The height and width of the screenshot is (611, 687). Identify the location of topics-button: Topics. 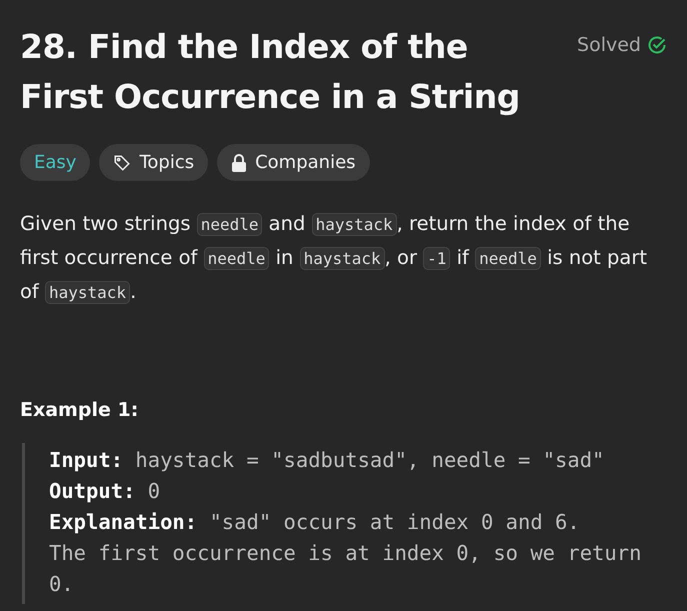
(153, 162).